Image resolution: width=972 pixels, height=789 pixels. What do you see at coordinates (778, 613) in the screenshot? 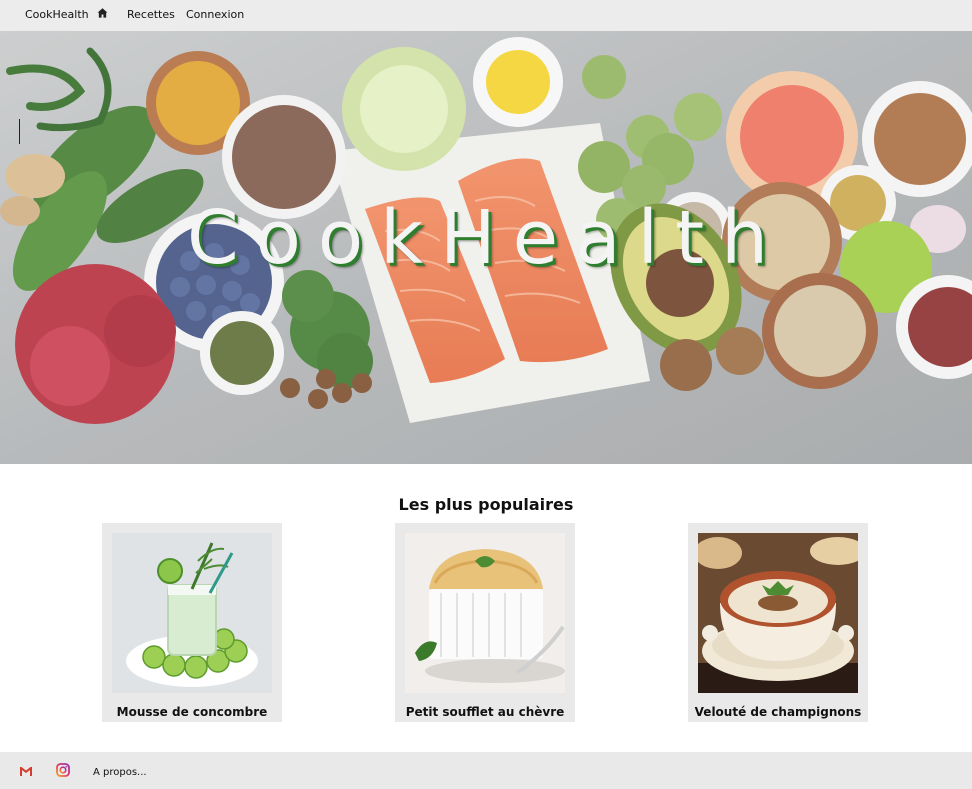
I see `mushroom-veloute-image` at bounding box center [778, 613].